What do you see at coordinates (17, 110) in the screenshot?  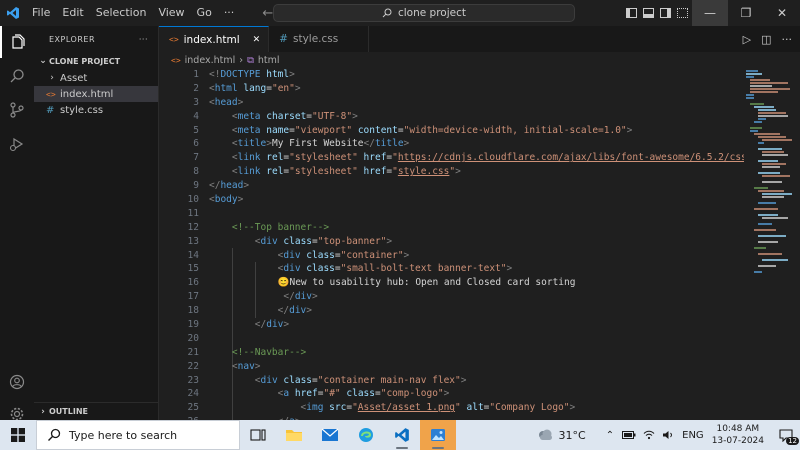 I see `source-control-icon` at bounding box center [17, 110].